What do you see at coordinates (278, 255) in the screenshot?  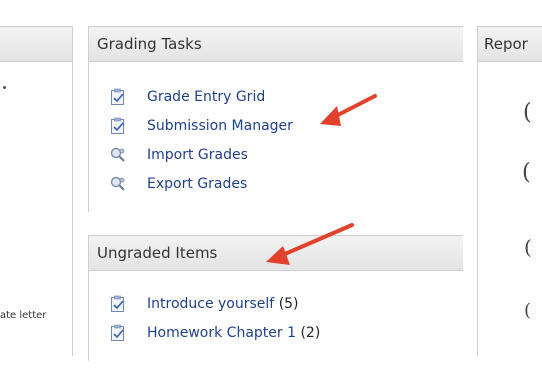 I see `arrow-head-ungraded` at bounding box center [278, 255].